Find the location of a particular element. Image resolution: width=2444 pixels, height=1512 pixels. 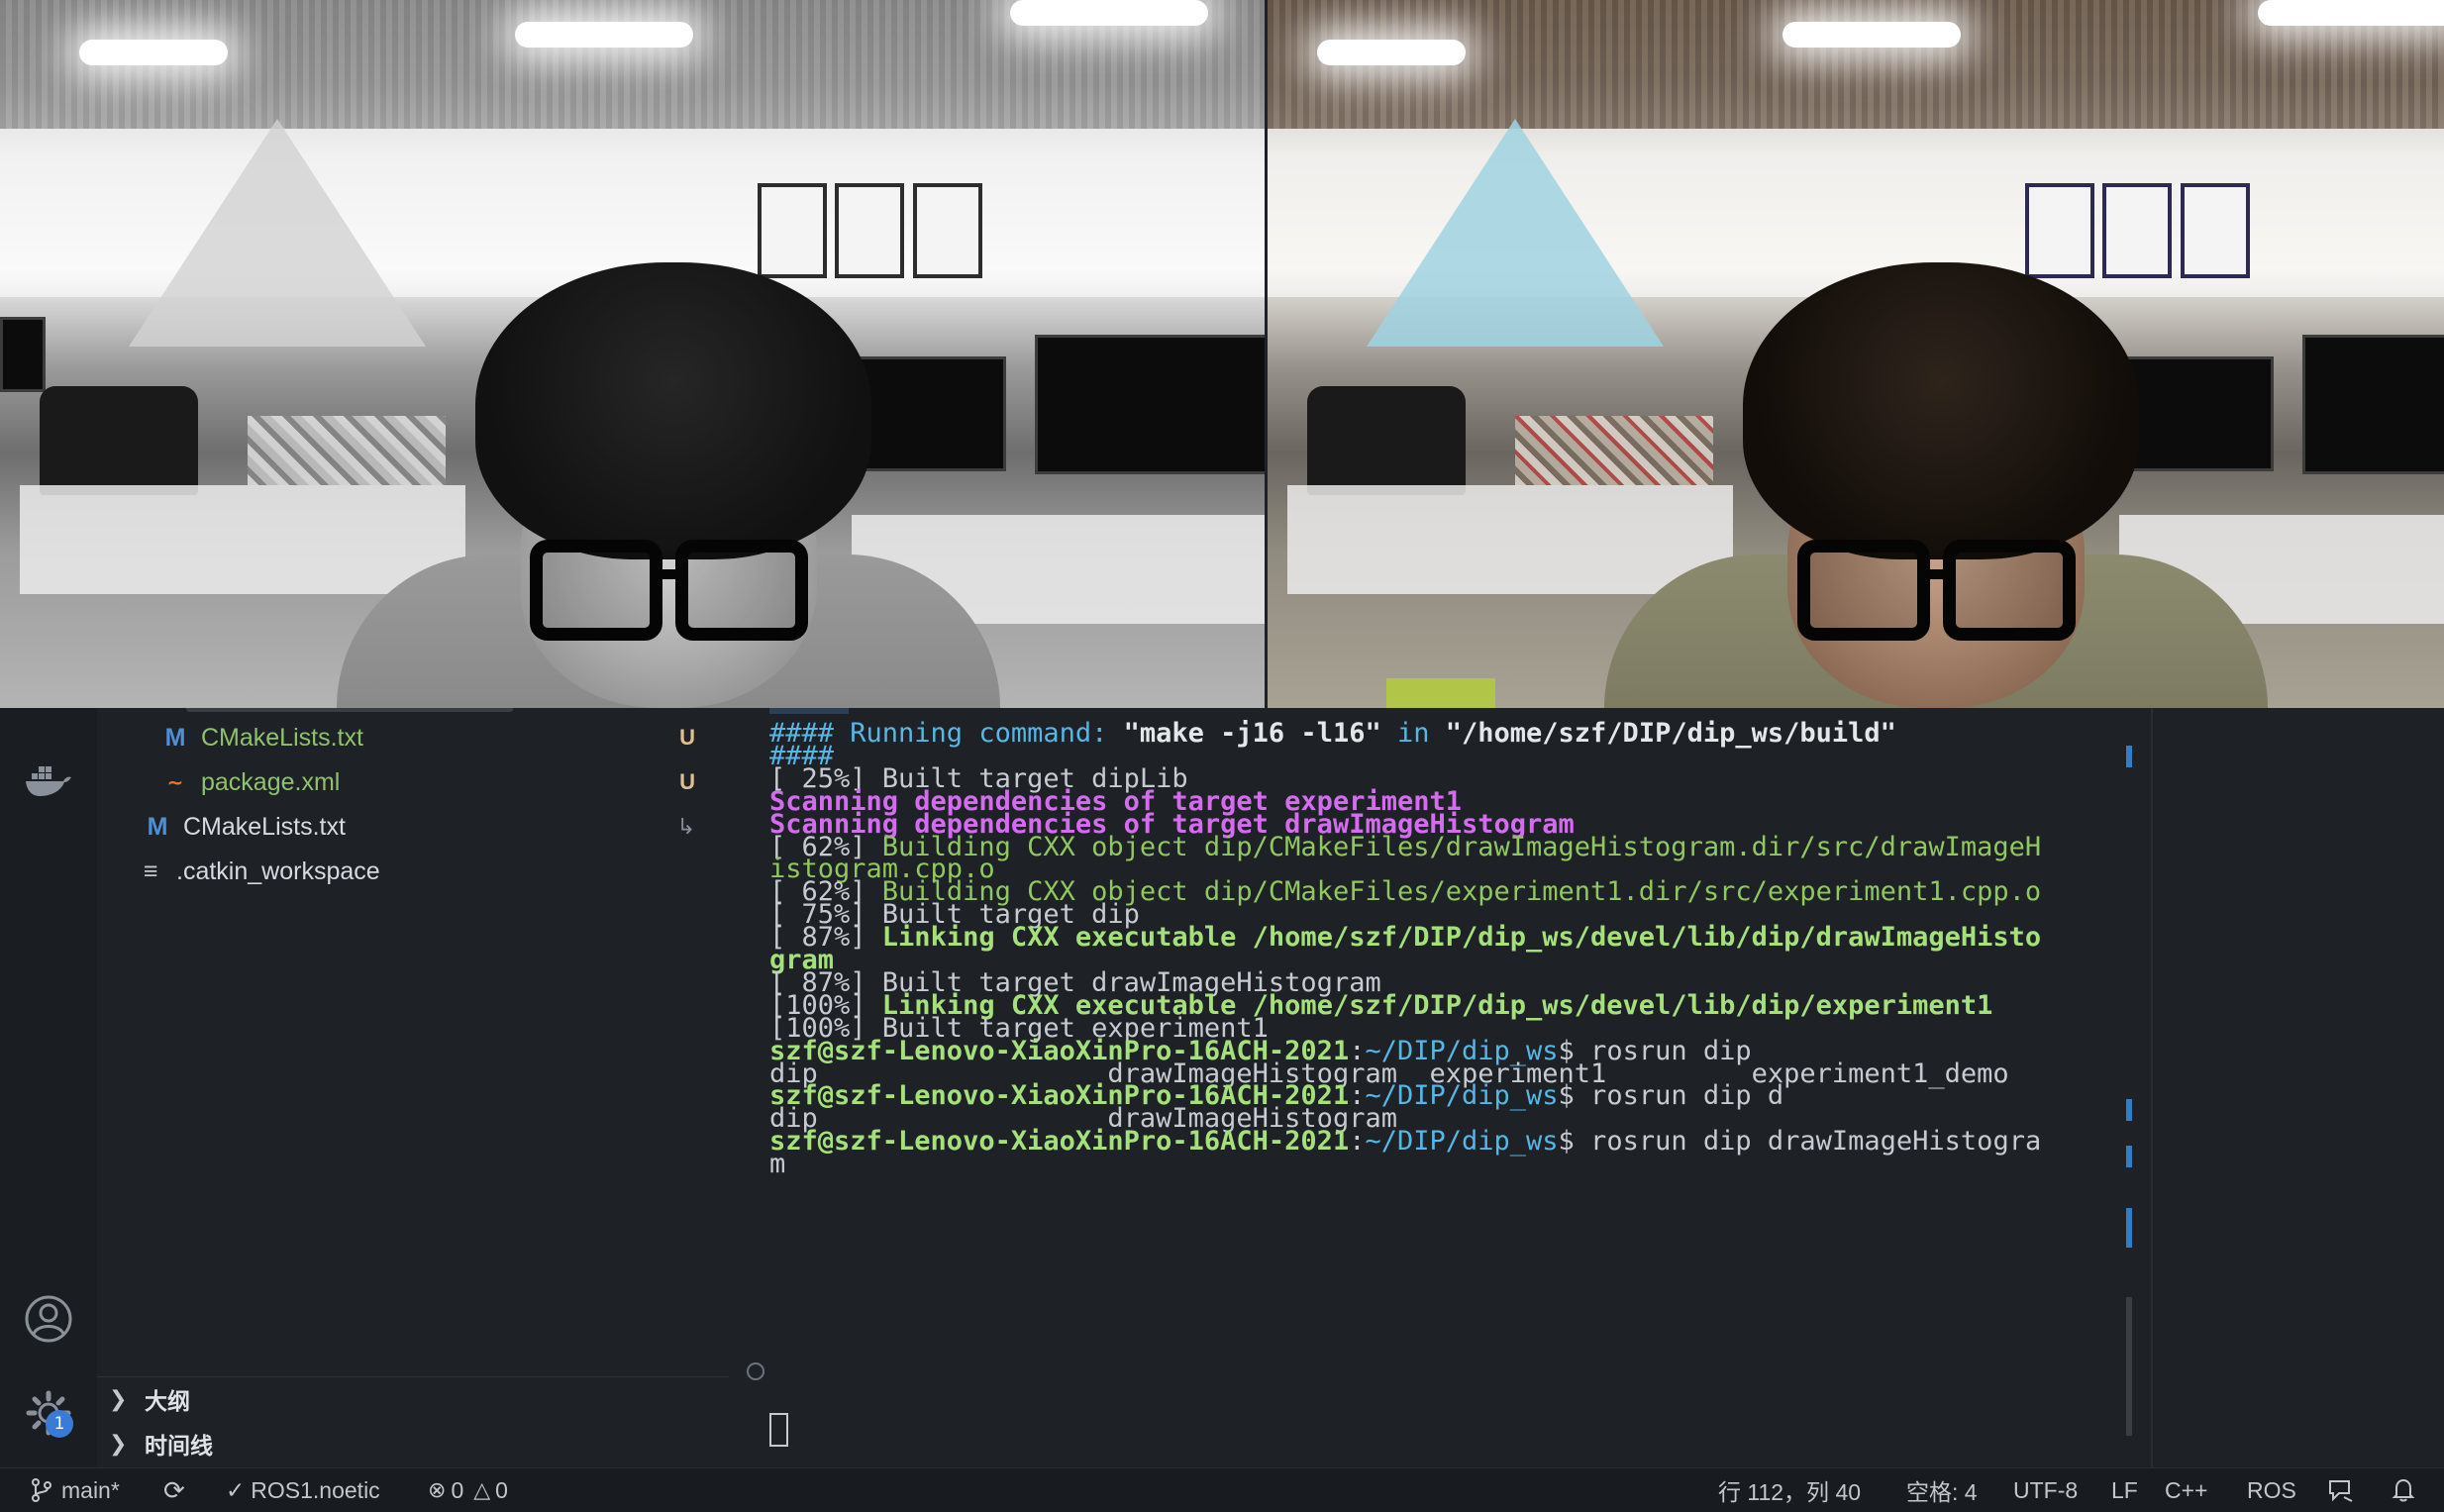

terminal-text: "/home/szf/DIP/dip_ws/build" is located at coordinates (1670, 733).